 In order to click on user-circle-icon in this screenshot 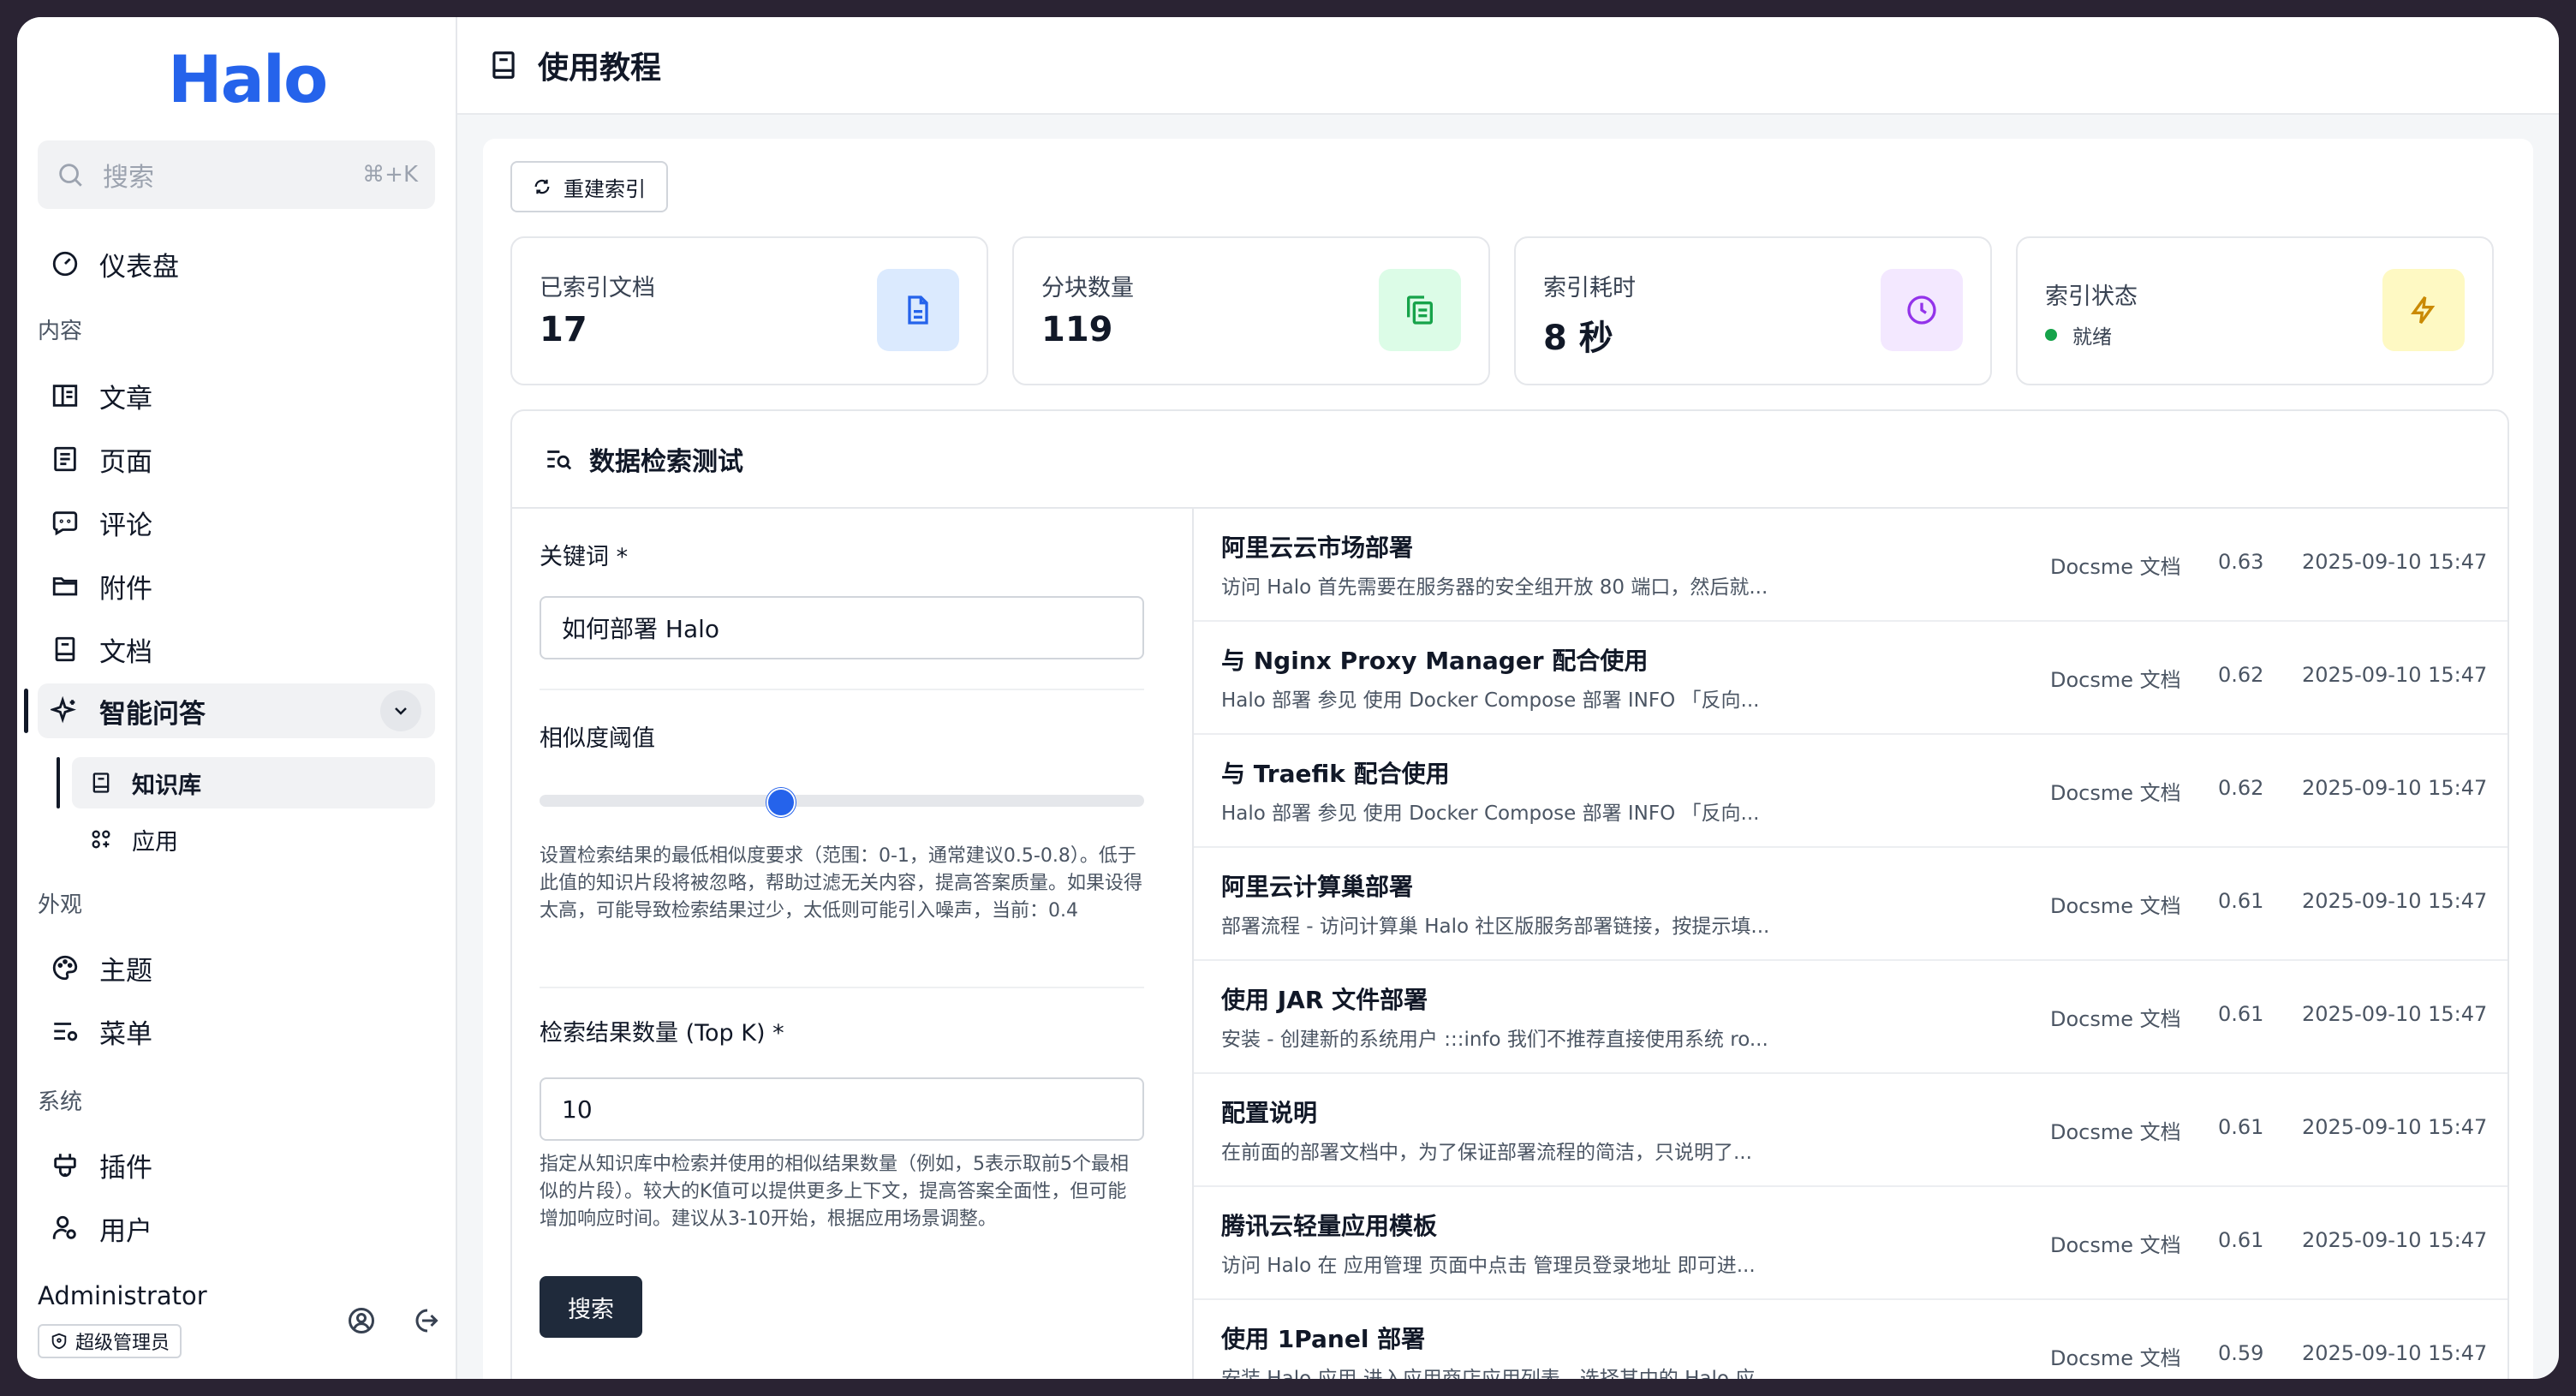, I will do `click(361, 1320)`.